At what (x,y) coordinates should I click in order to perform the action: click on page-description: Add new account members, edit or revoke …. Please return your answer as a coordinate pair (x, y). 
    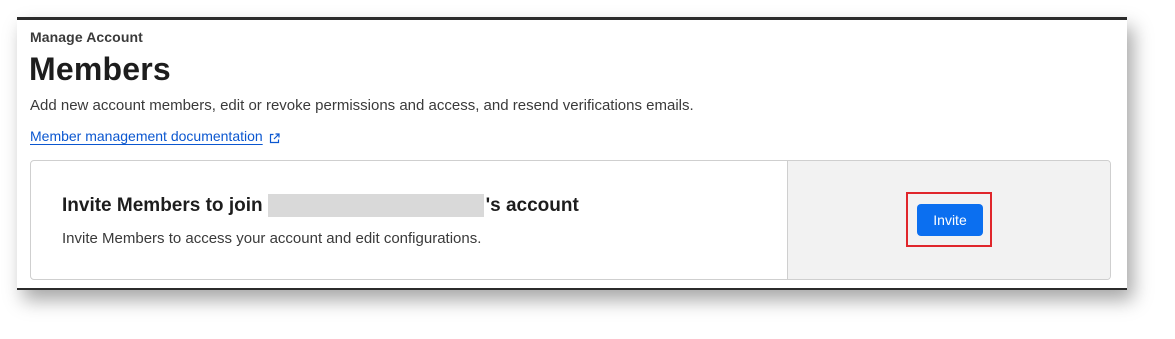
    Looking at the image, I should click on (362, 105).